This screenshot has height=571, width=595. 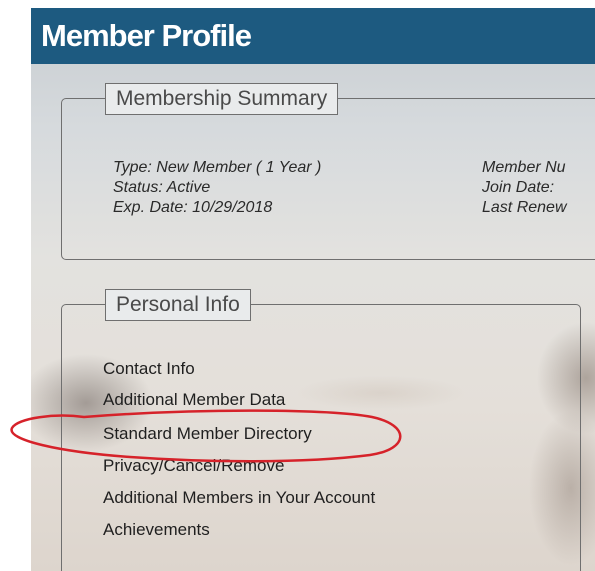 What do you see at coordinates (194, 400) in the screenshot?
I see `additional-member-data-link: Additional Member Data` at bounding box center [194, 400].